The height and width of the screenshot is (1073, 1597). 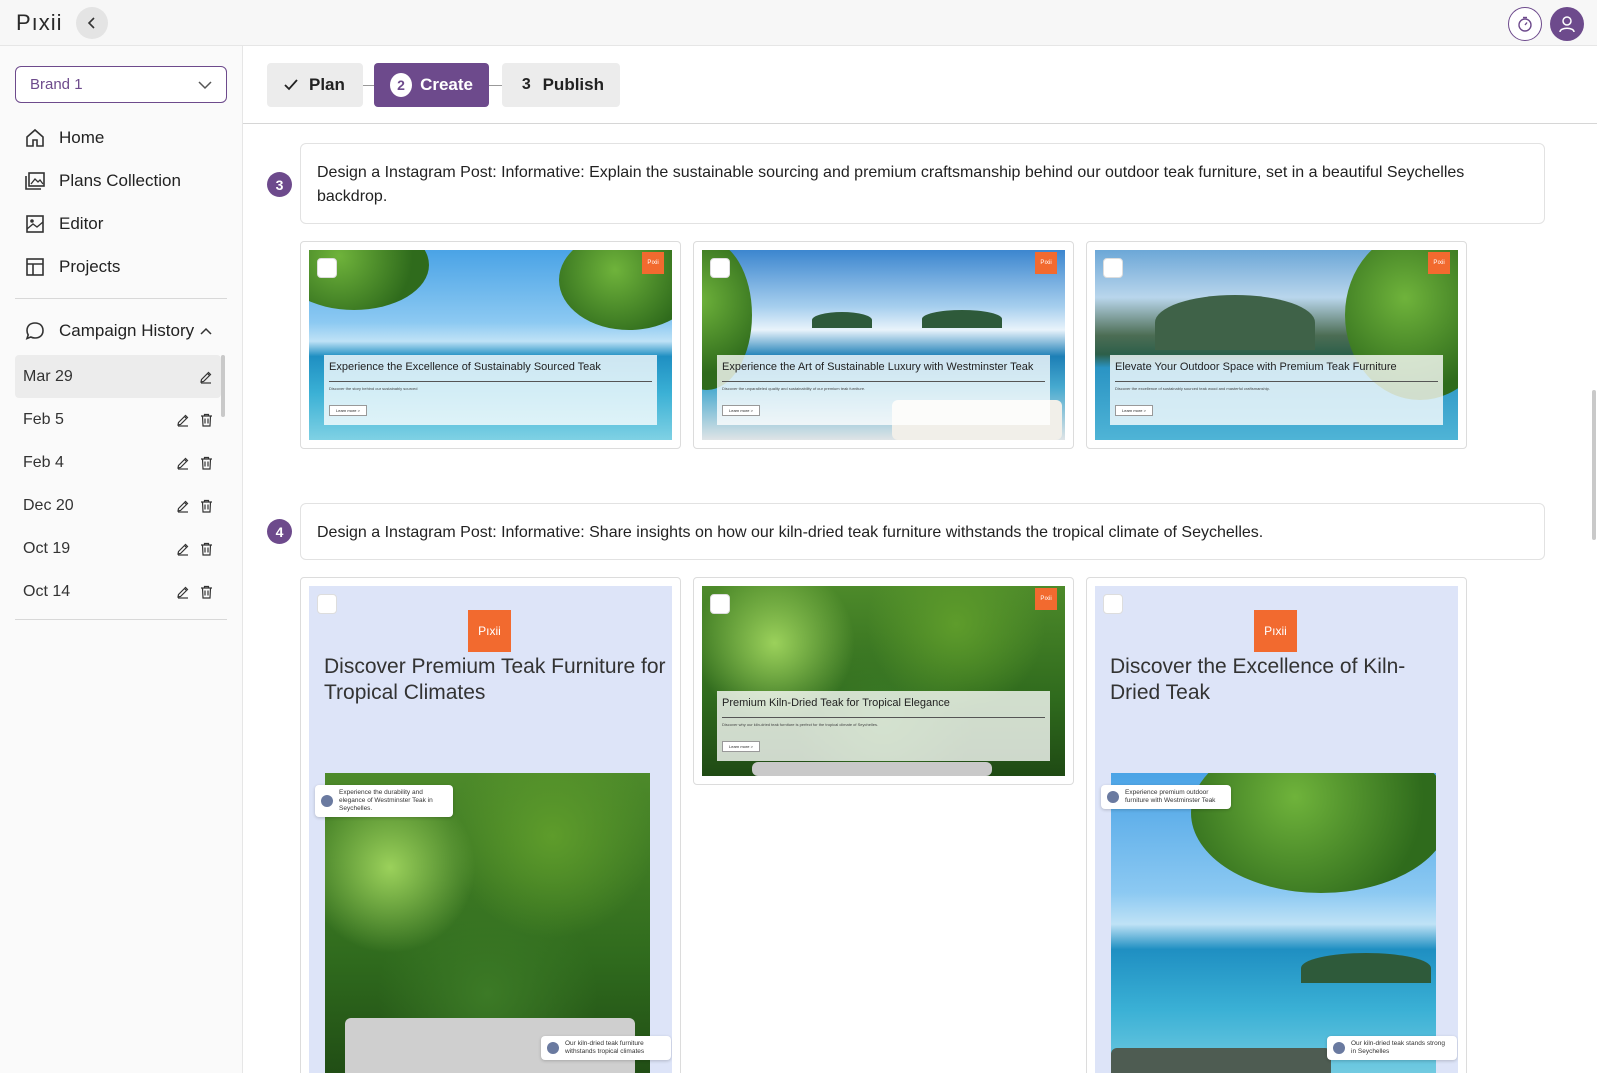 What do you see at coordinates (82, 137) in the screenshot?
I see `nav-item-label: Home` at bounding box center [82, 137].